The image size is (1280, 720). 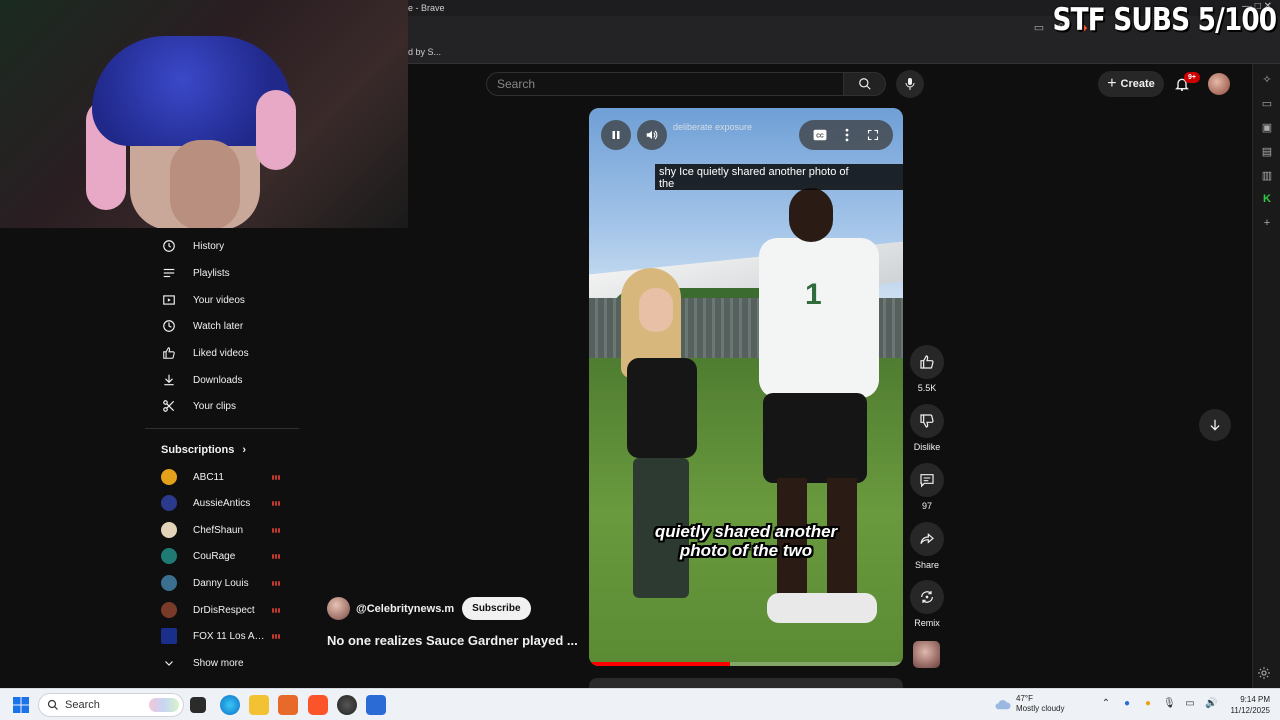 What do you see at coordinates (222, 610) in the screenshot?
I see `subscription-item: DrDisRespect` at bounding box center [222, 610].